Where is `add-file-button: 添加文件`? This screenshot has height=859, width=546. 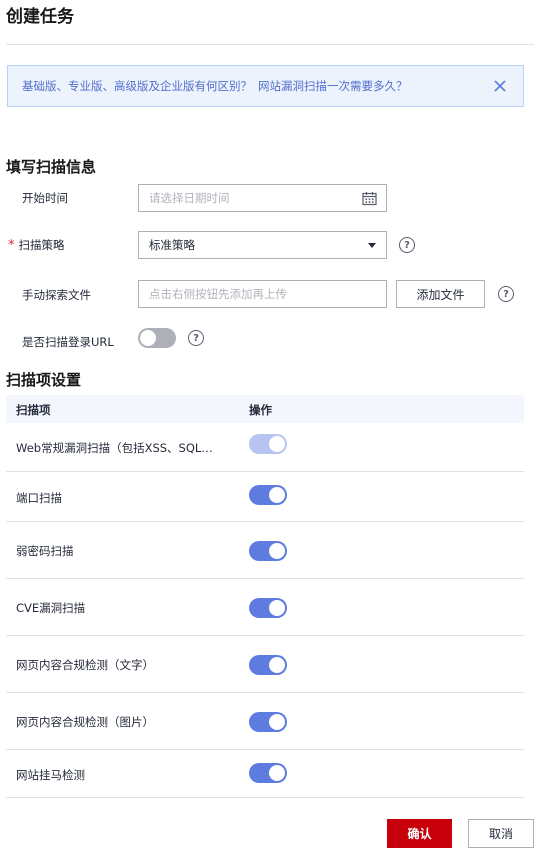
add-file-button: 添加文件 is located at coordinates (440, 294).